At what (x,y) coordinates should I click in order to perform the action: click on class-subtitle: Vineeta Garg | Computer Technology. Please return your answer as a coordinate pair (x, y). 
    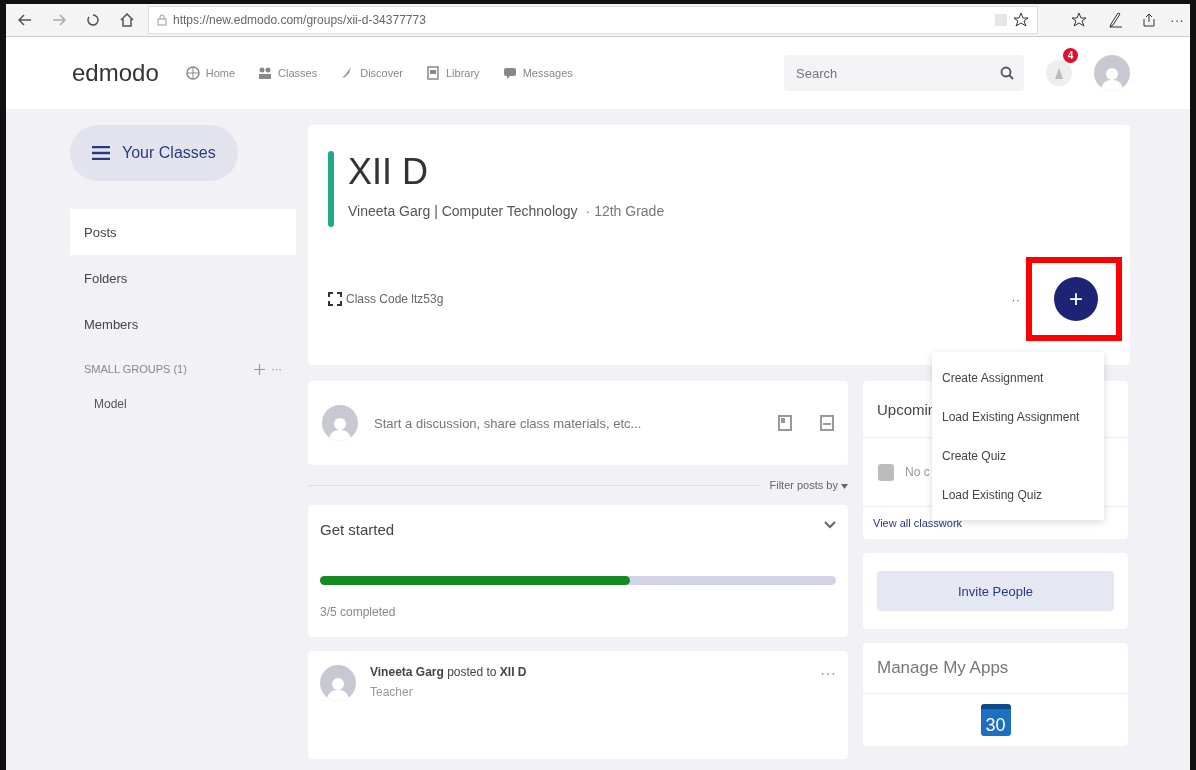
    Looking at the image, I should click on (463, 211).